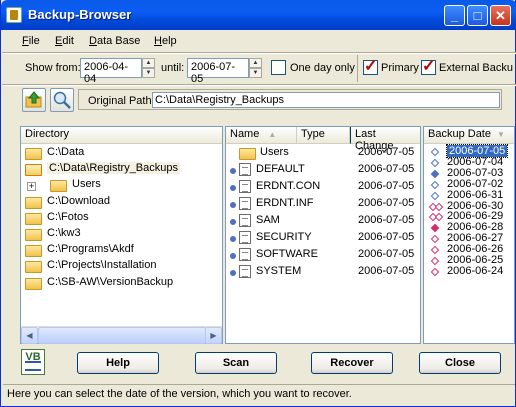 Image resolution: width=516 pixels, height=407 pixels. What do you see at coordinates (62, 100) in the screenshot?
I see `search-button` at bounding box center [62, 100].